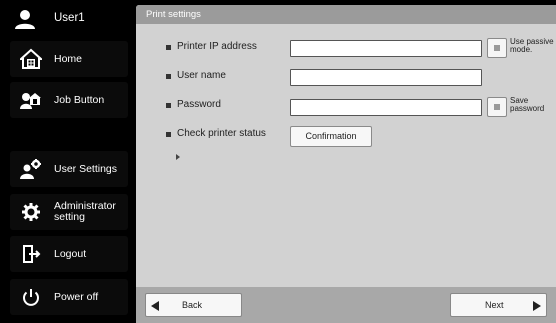 This screenshot has height=323, width=556. Describe the element at coordinates (155, 306) in the screenshot. I see `arrow-left-icon` at that location.